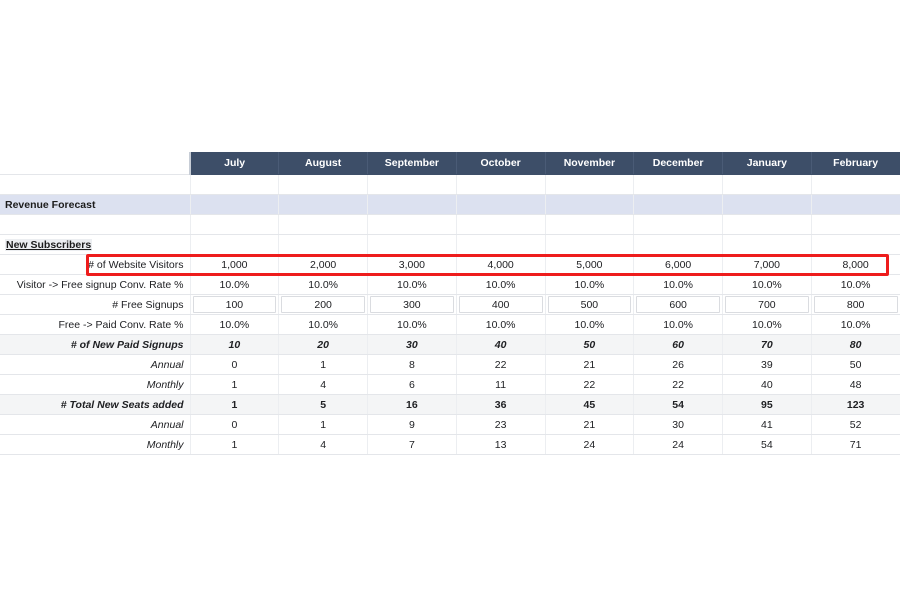 This screenshot has height=600, width=900. What do you see at coordinates (95, 324) in the screenshot?
I see `row-label-free-to-paid-rate: Free -> Paid Conv. Rate %` at bounding box center [95, 324].